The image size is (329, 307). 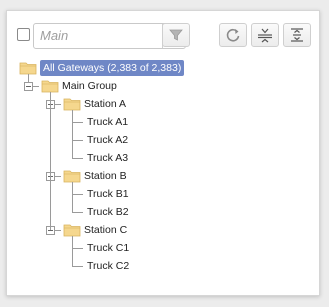 I want to click on collapse-toggle, so click(x=28, y=86).